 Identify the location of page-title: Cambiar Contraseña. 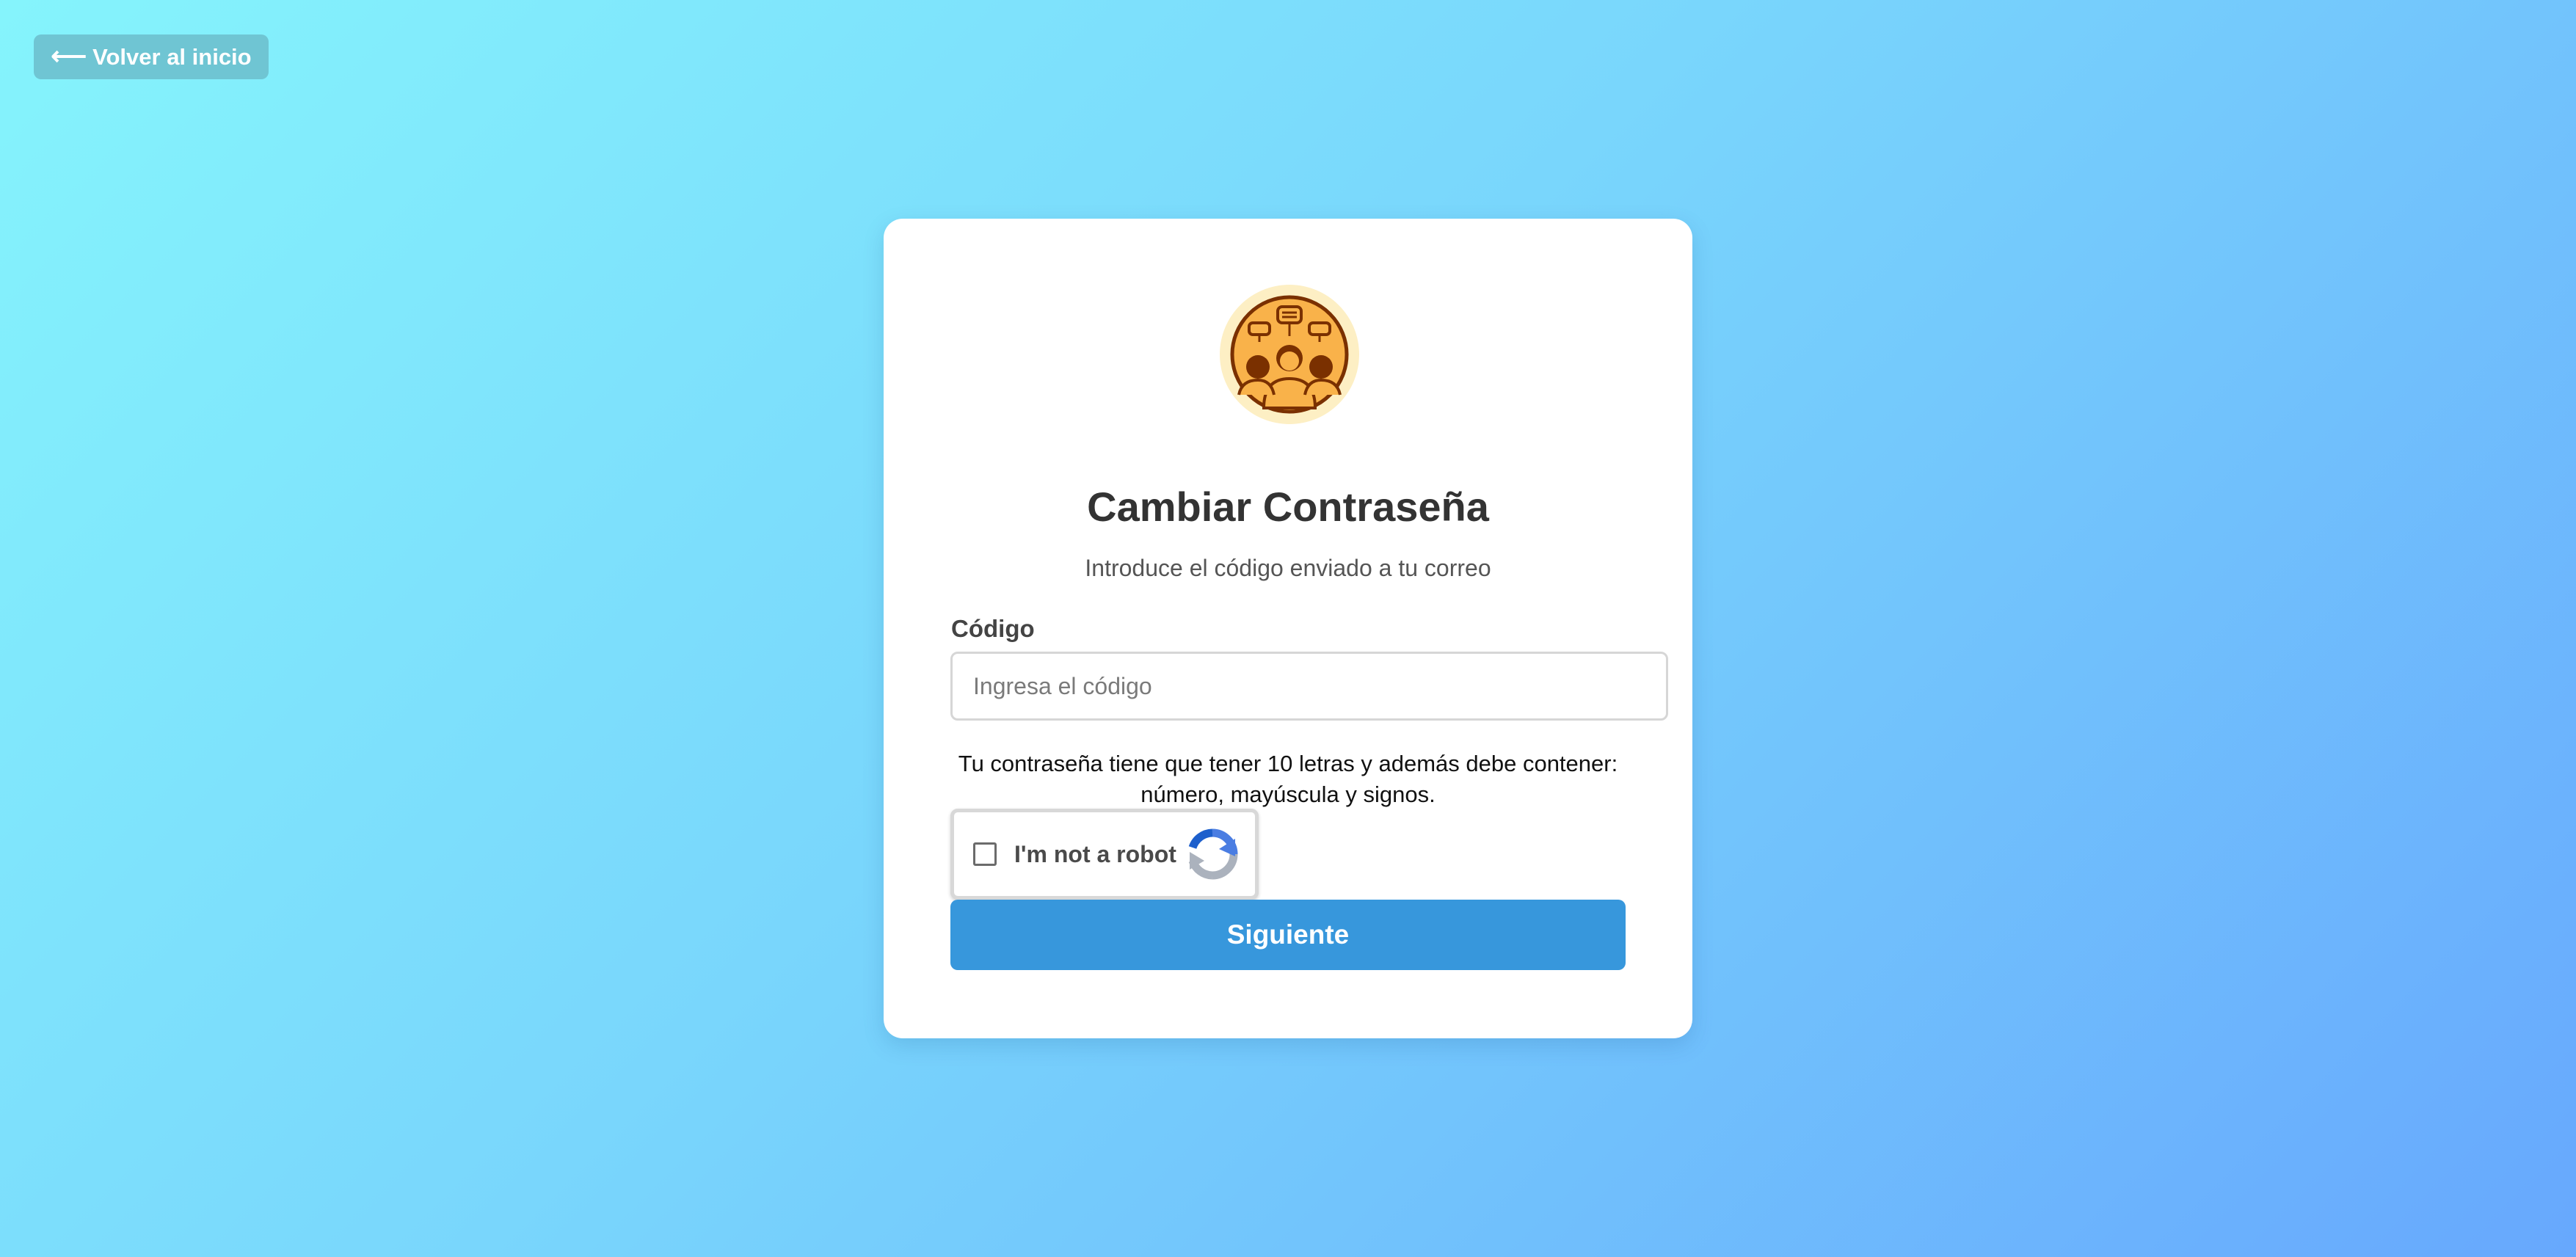
(1288, 507).